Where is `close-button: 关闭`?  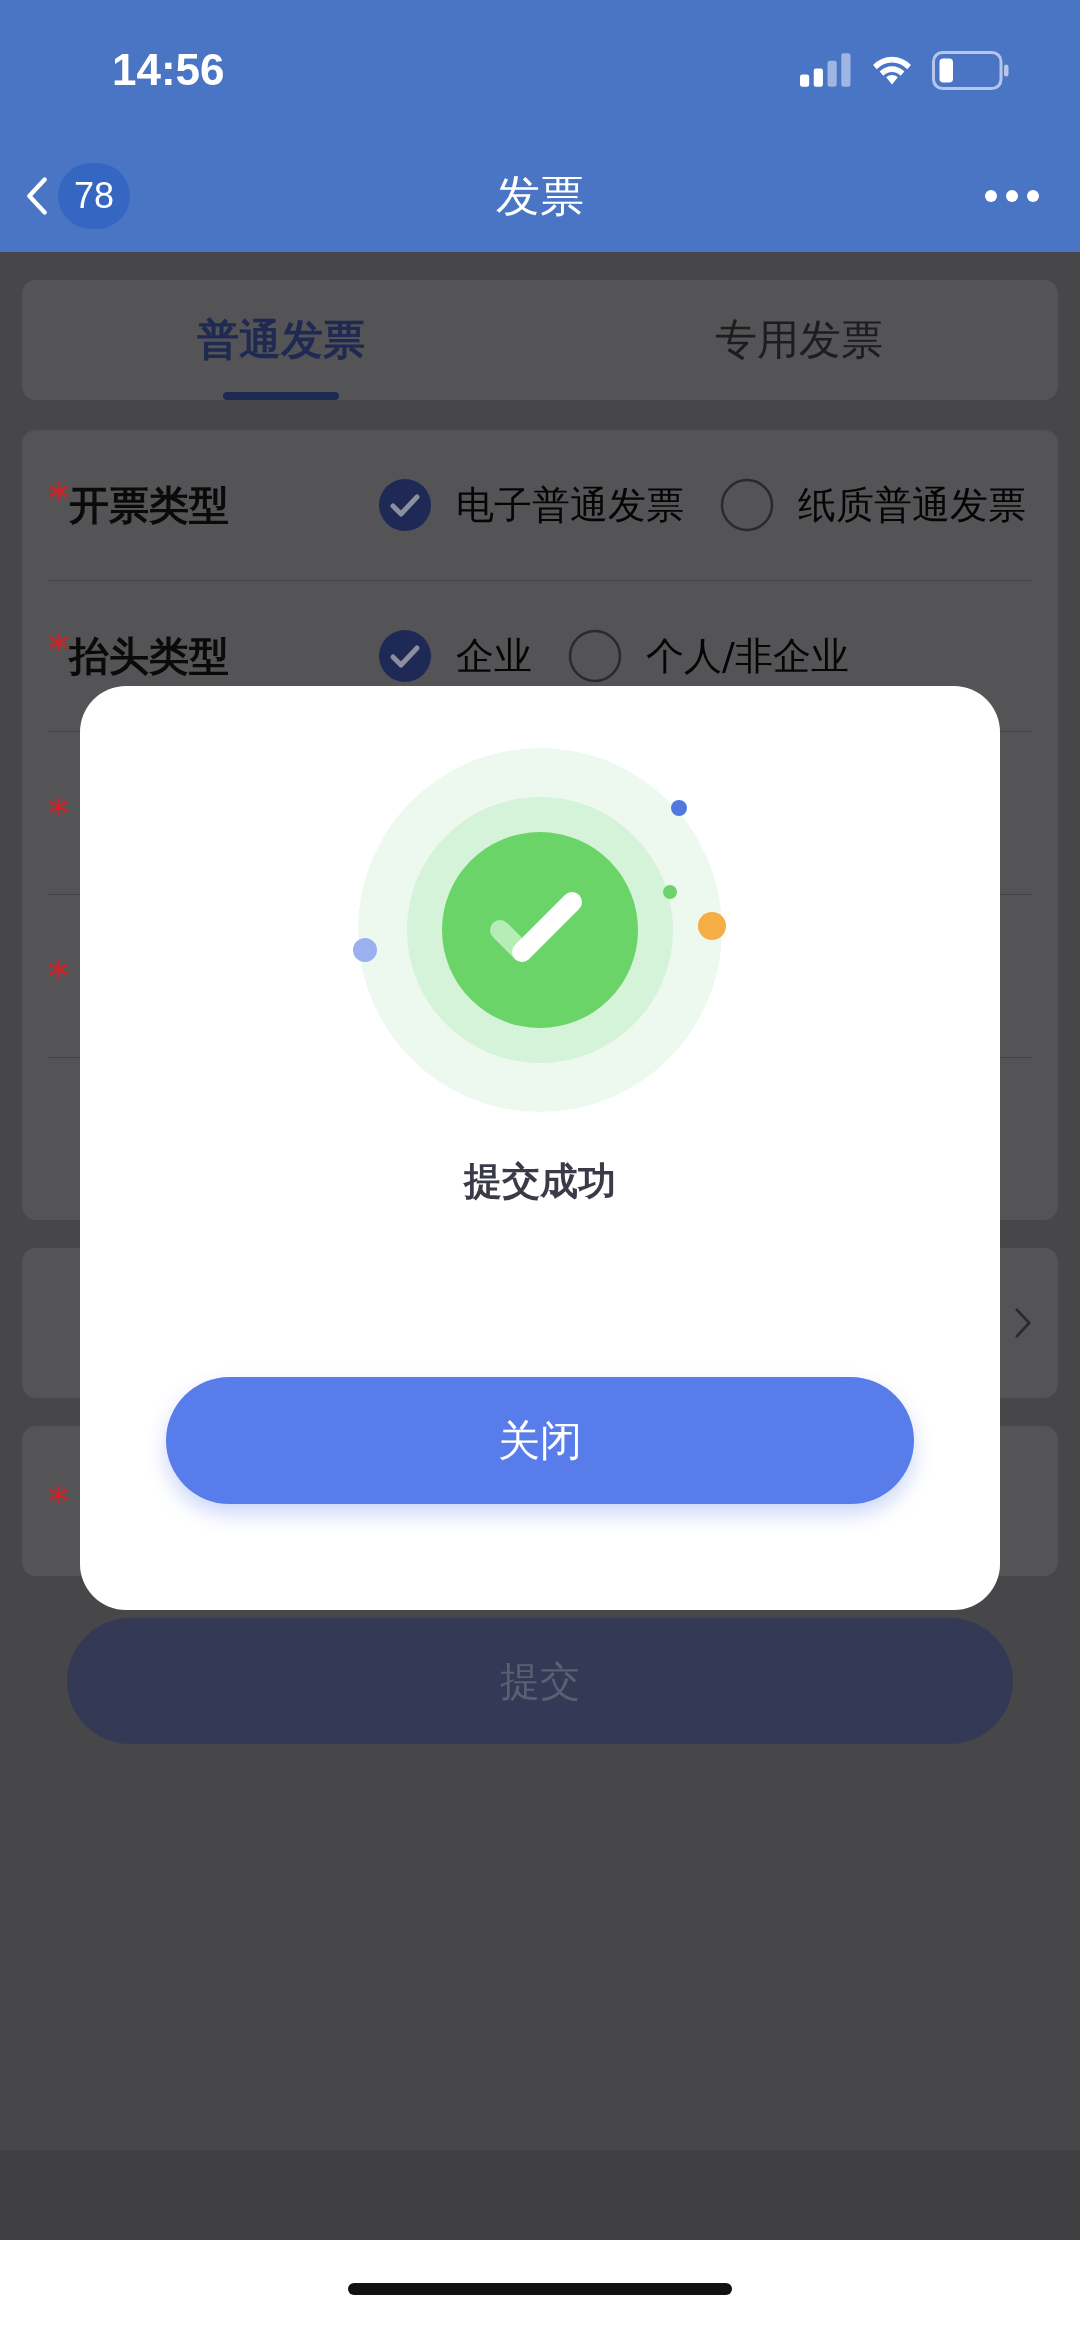 close-button: 关闭 is located at coordinates (540, 1440).